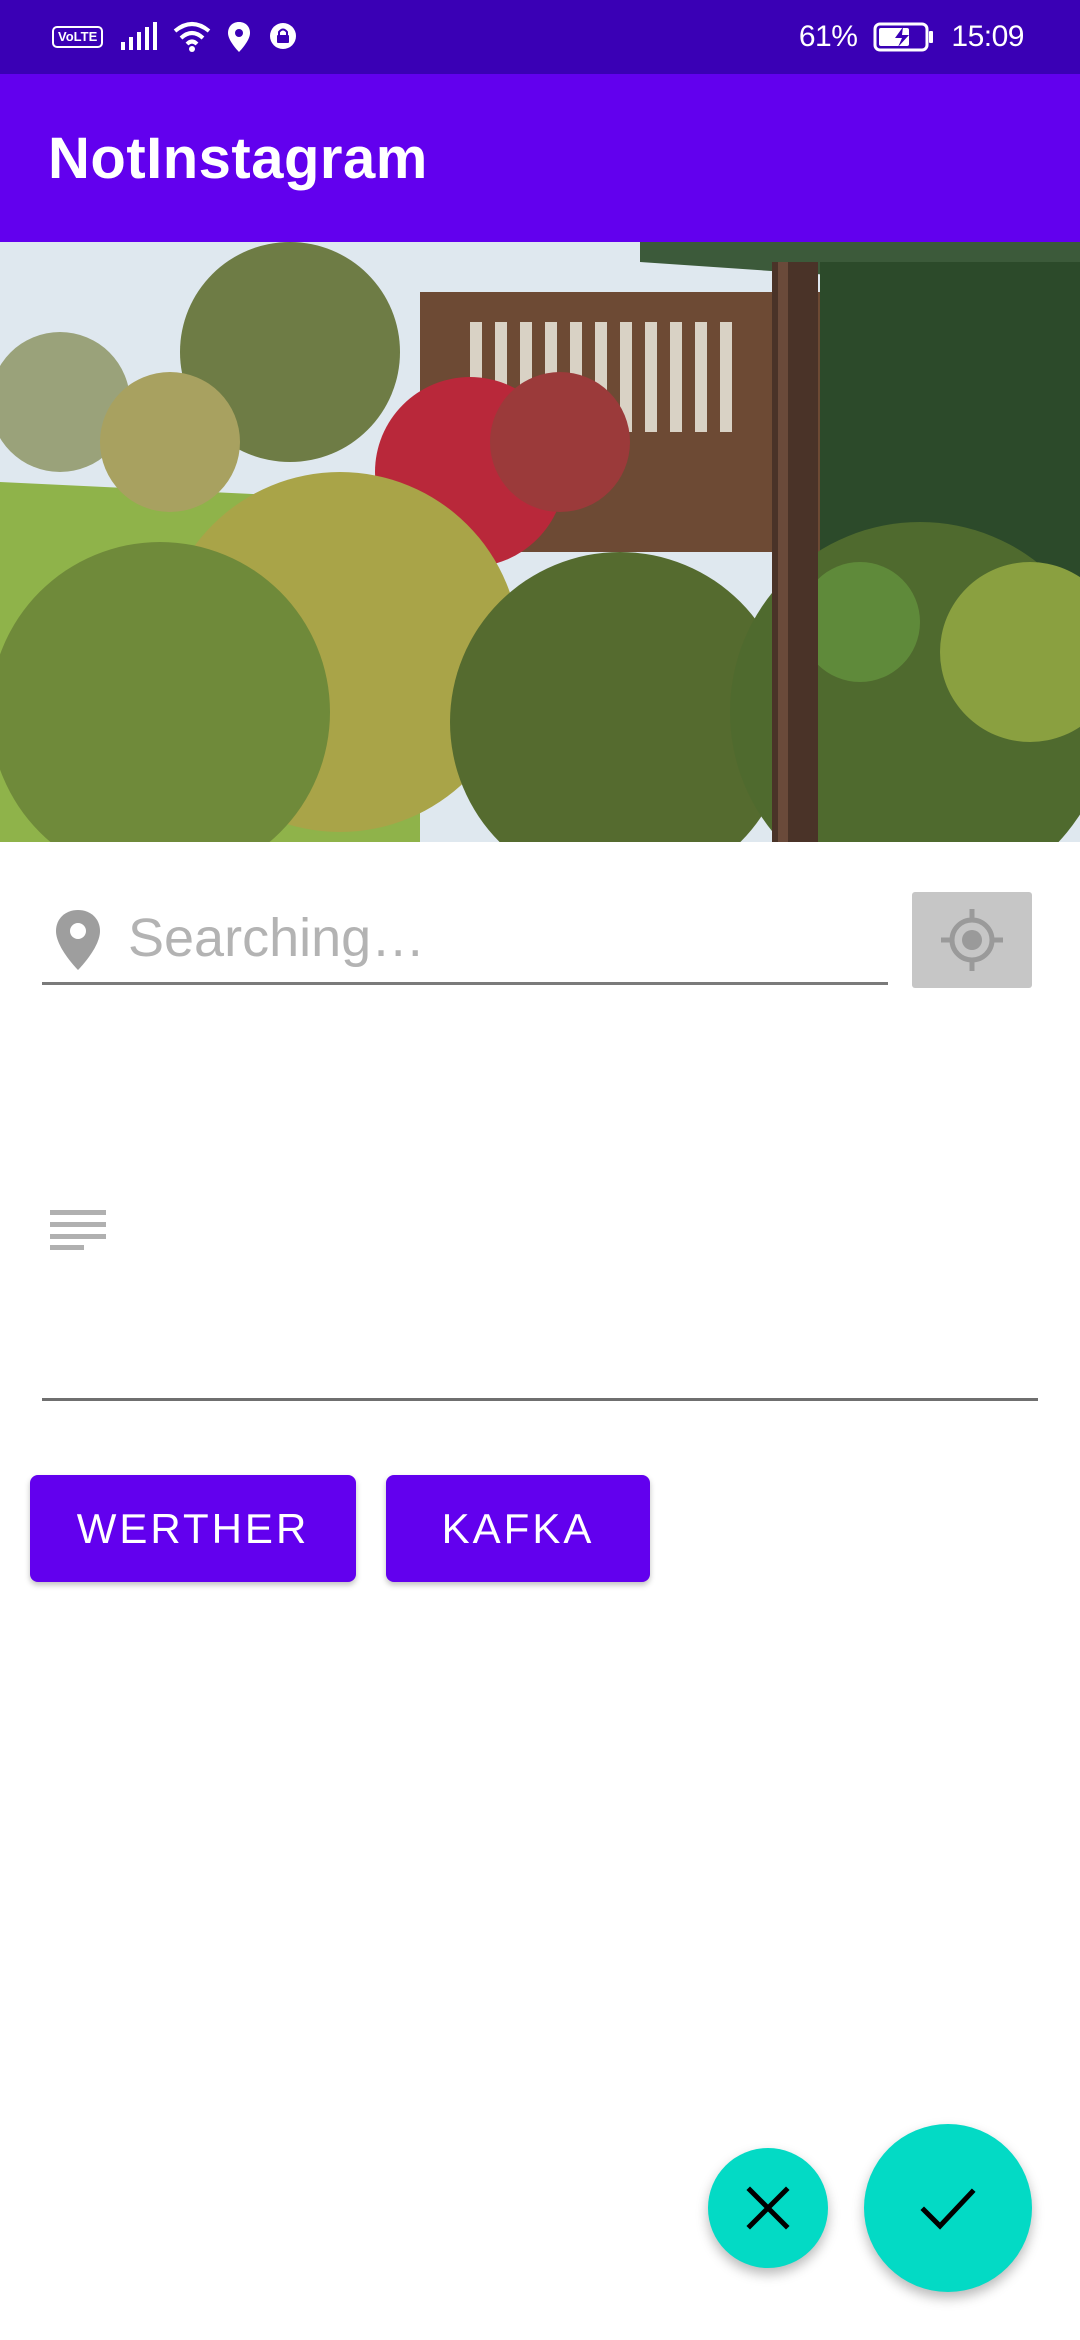  Describe the element at coordinates (78, 940) in the screenshot. I see `location-pin-icon` at that location.